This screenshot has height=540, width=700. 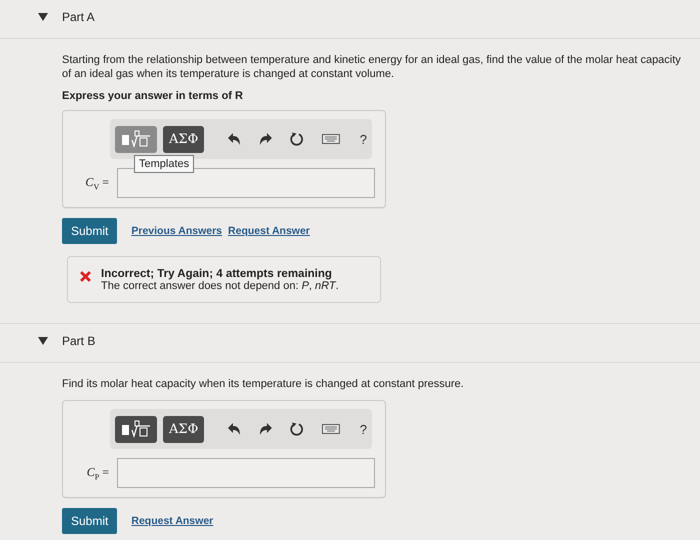 What do you see at coordinates (176, 231) in the screenshot?
I see `answer-link: Previous Answers` at bounding box center [176, 231].